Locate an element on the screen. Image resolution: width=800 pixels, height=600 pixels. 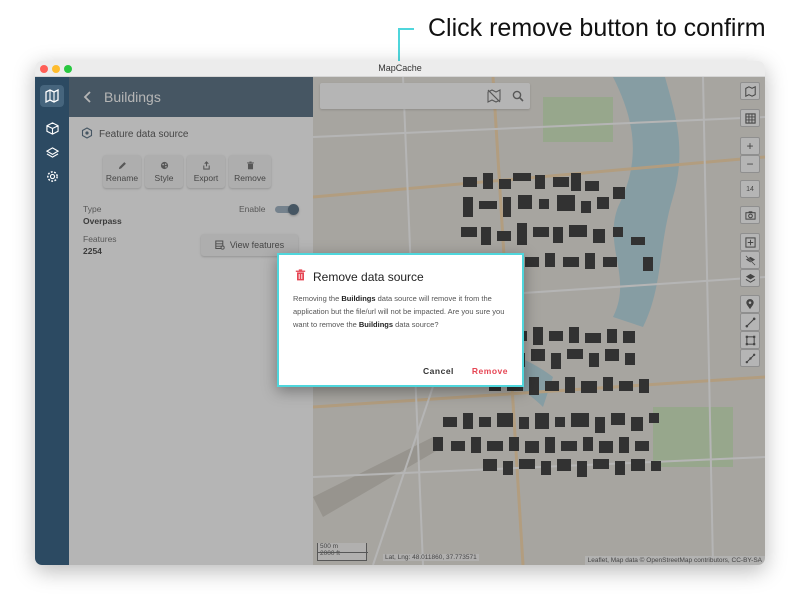
nav-layers-icon is located at coordinates (52, 152).